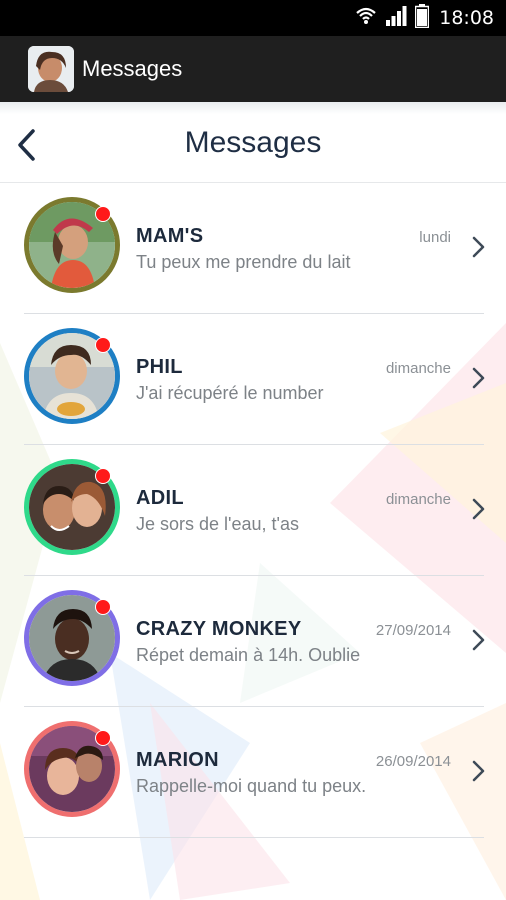 Image resolution: width=506 pixels, height=900 pixels. What do you see at coordinates (132, 68) in the screenshot?
I see `action-bar-title: Messages` at bounding box center [132, 68].